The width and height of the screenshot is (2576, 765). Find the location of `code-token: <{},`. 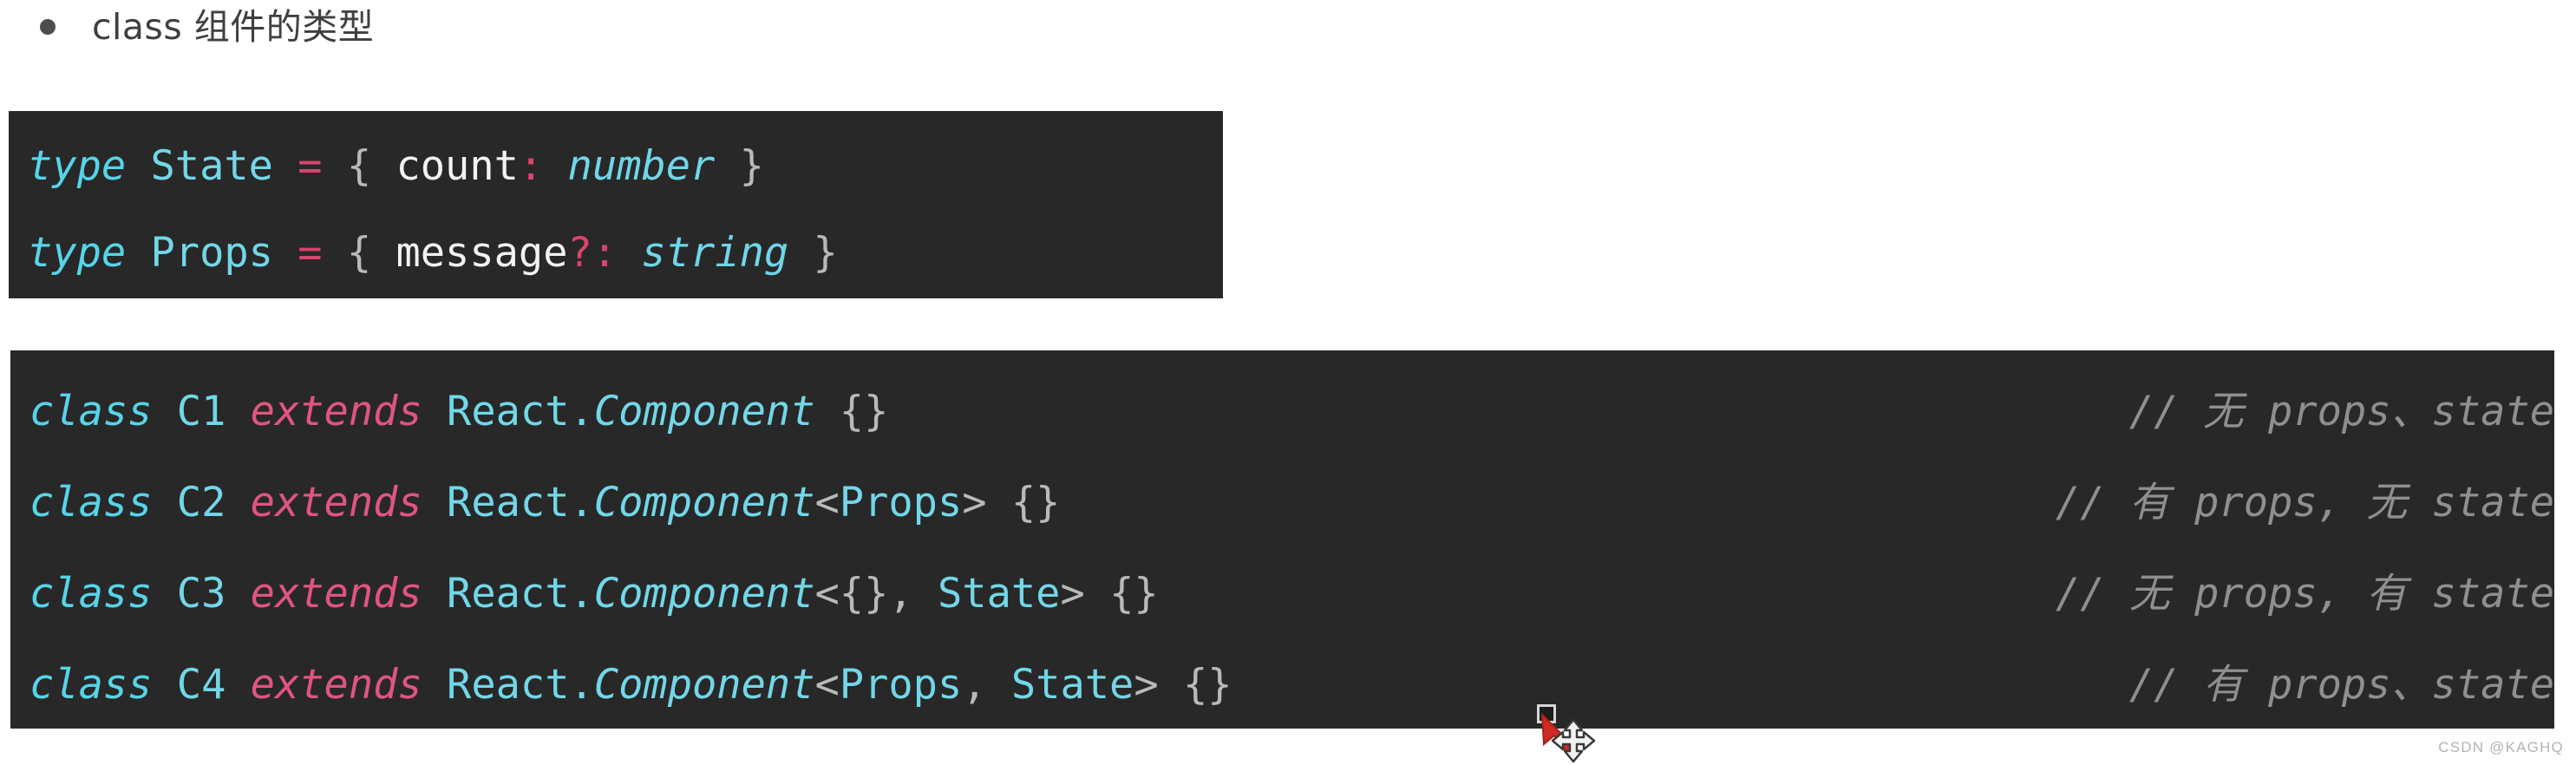

code-token: <{}, is located at coordinates (876, 594).